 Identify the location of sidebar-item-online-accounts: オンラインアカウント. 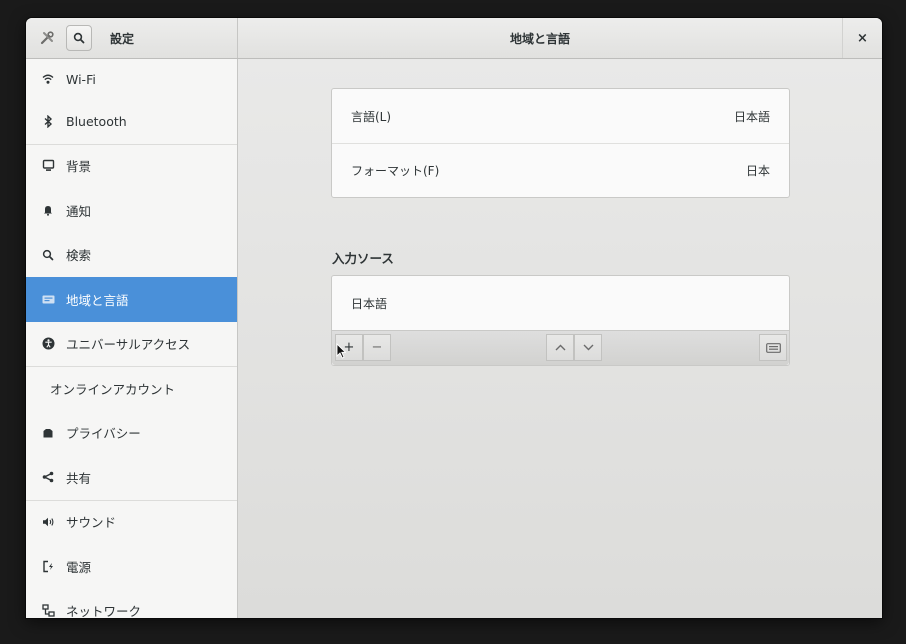
(131, 388).